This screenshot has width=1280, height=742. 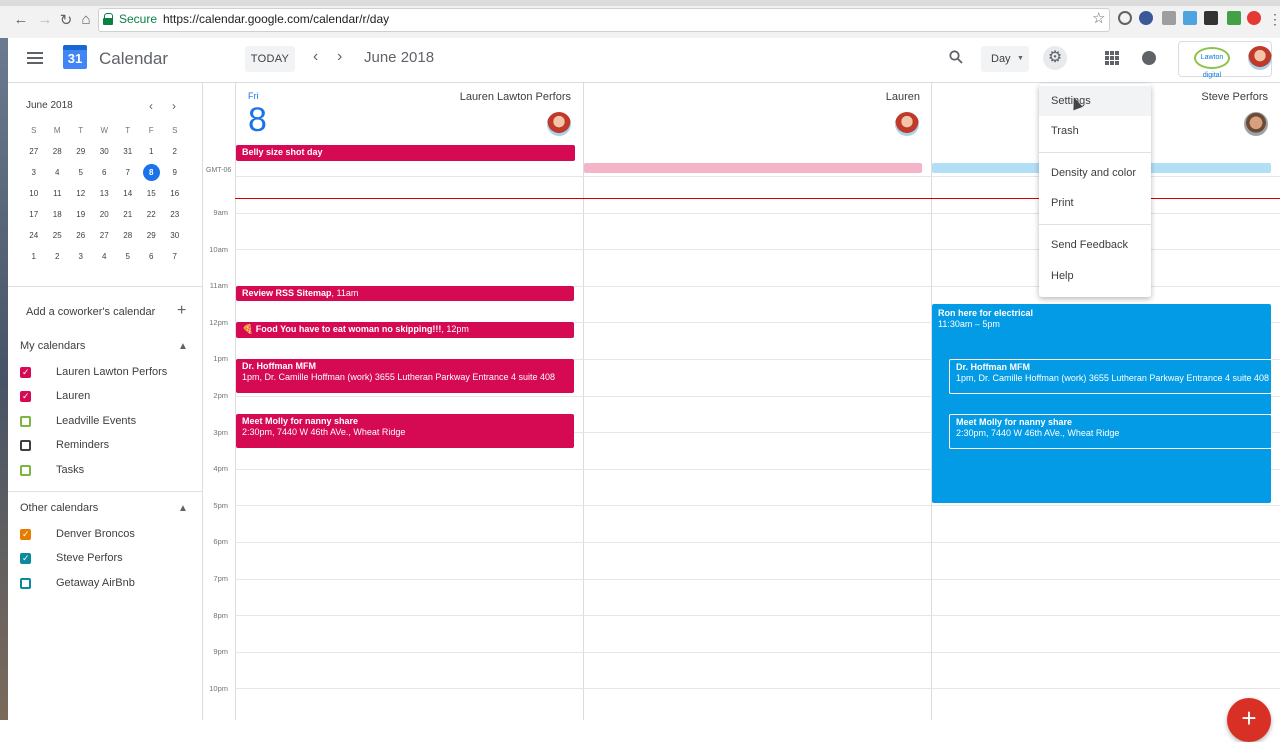 What do you see at coordinates (405, 153) in the screenshot?
I see `allday-event: Belly size shot day` at bounding box center [405, 153].